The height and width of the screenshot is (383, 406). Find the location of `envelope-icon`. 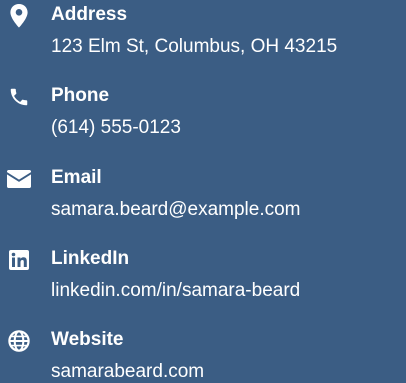

envelope-icon is located at coordinates (19, 179).